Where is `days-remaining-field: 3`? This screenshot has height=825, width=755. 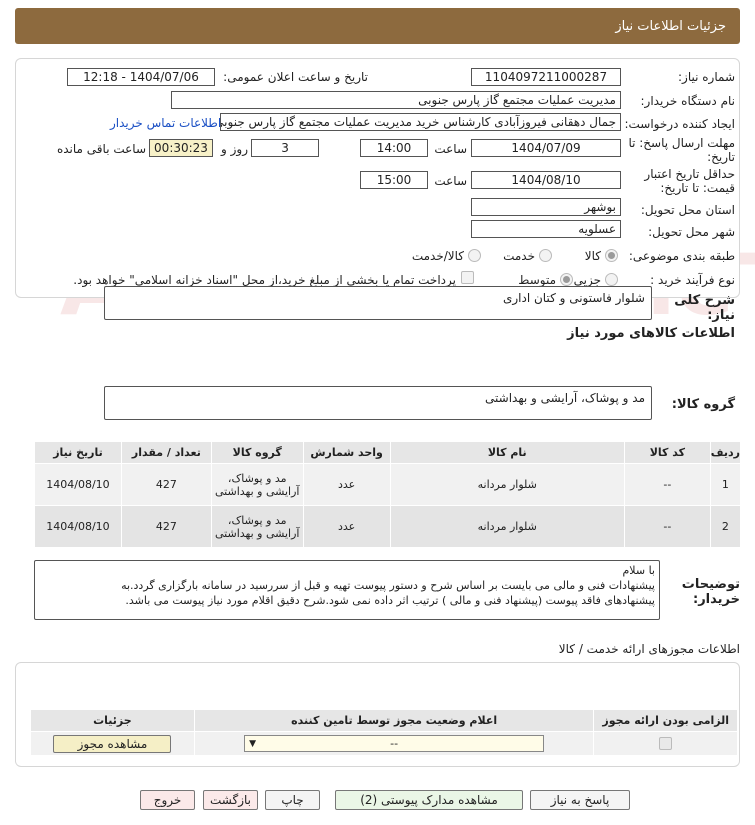 days-remaining-field: 3 is located at coordinates (285, 148).